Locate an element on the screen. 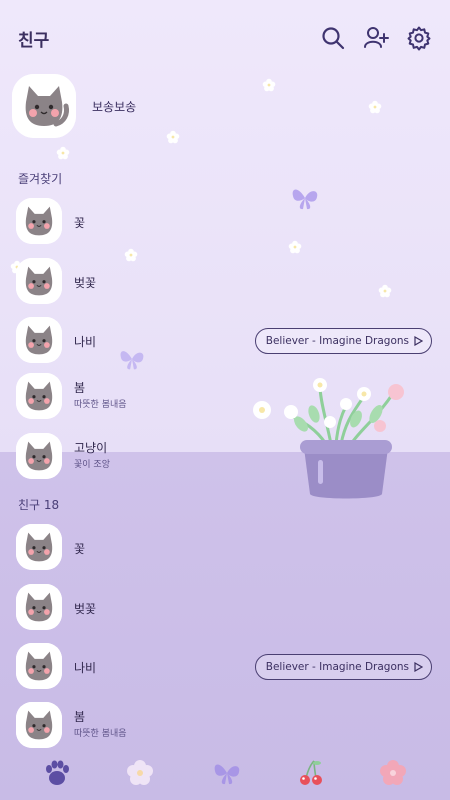 The image size is (450, 800). pink-flower-icon is located at coordinates (393, 773).